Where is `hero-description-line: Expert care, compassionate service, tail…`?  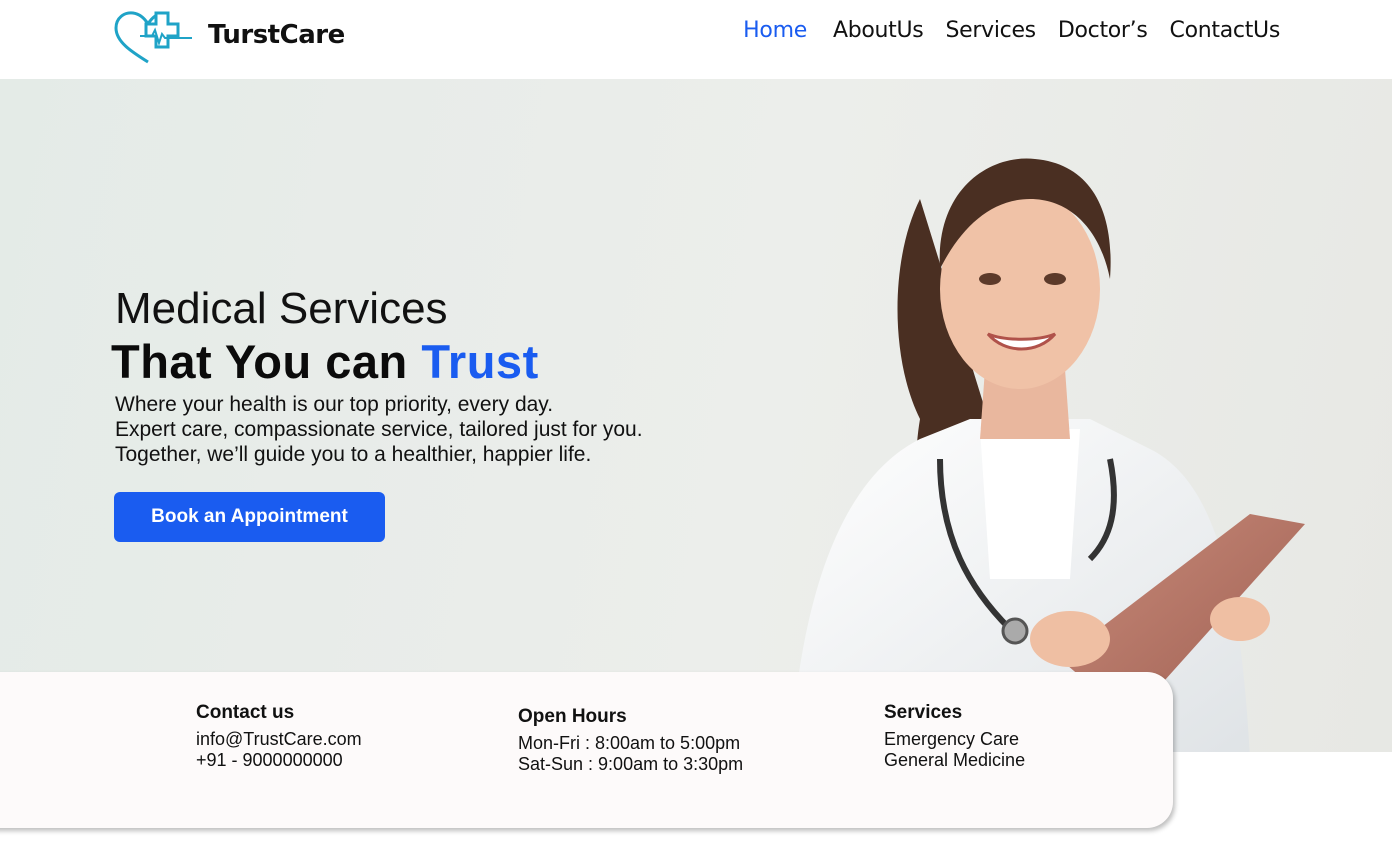 hero-description-line: Expert care, compassionate service, tail… is located at coordinates (379, 429).